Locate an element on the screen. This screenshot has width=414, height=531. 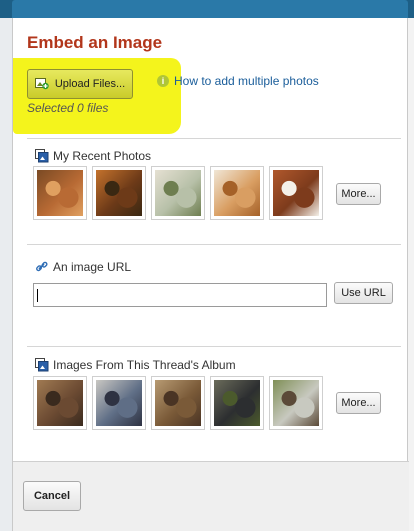
album-heading: Images From This Thread's Album is located at coordinates (135, 365).